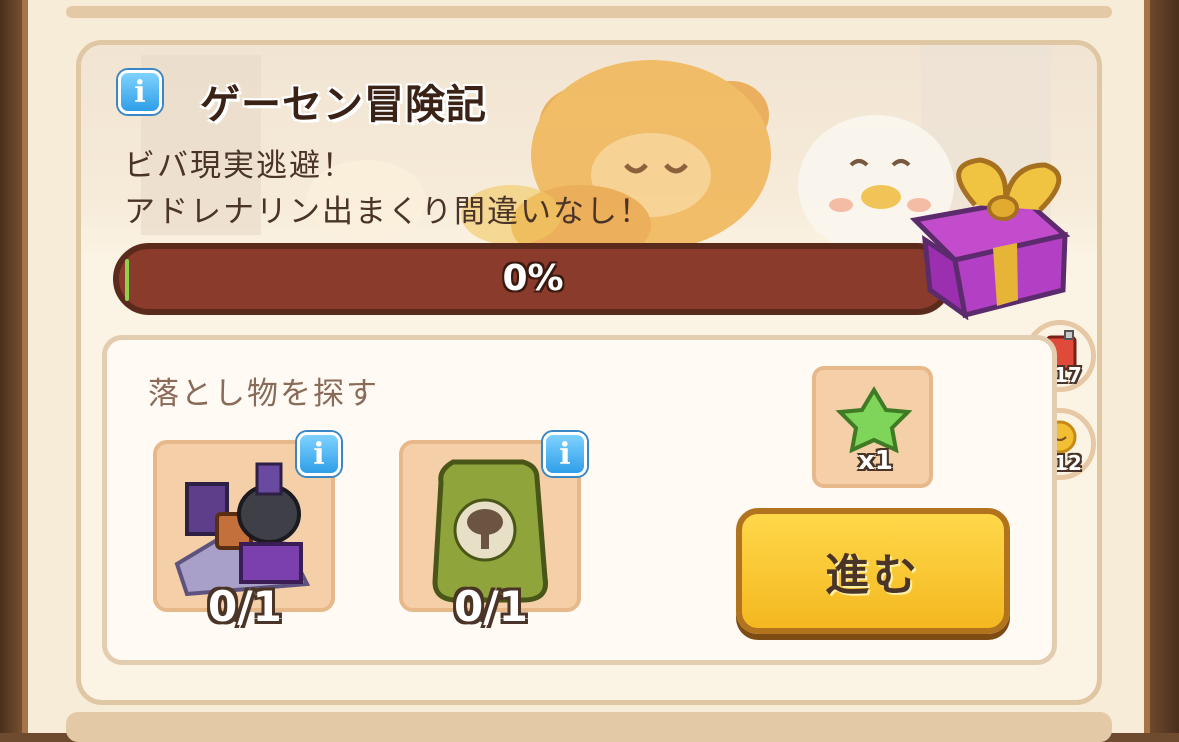 Image resolution: width=1179 pixels, height=742 pixels. Describe the element at coordinates (319, 454) in the screenshot. I see `lost-items-info-icon: i` at that location.